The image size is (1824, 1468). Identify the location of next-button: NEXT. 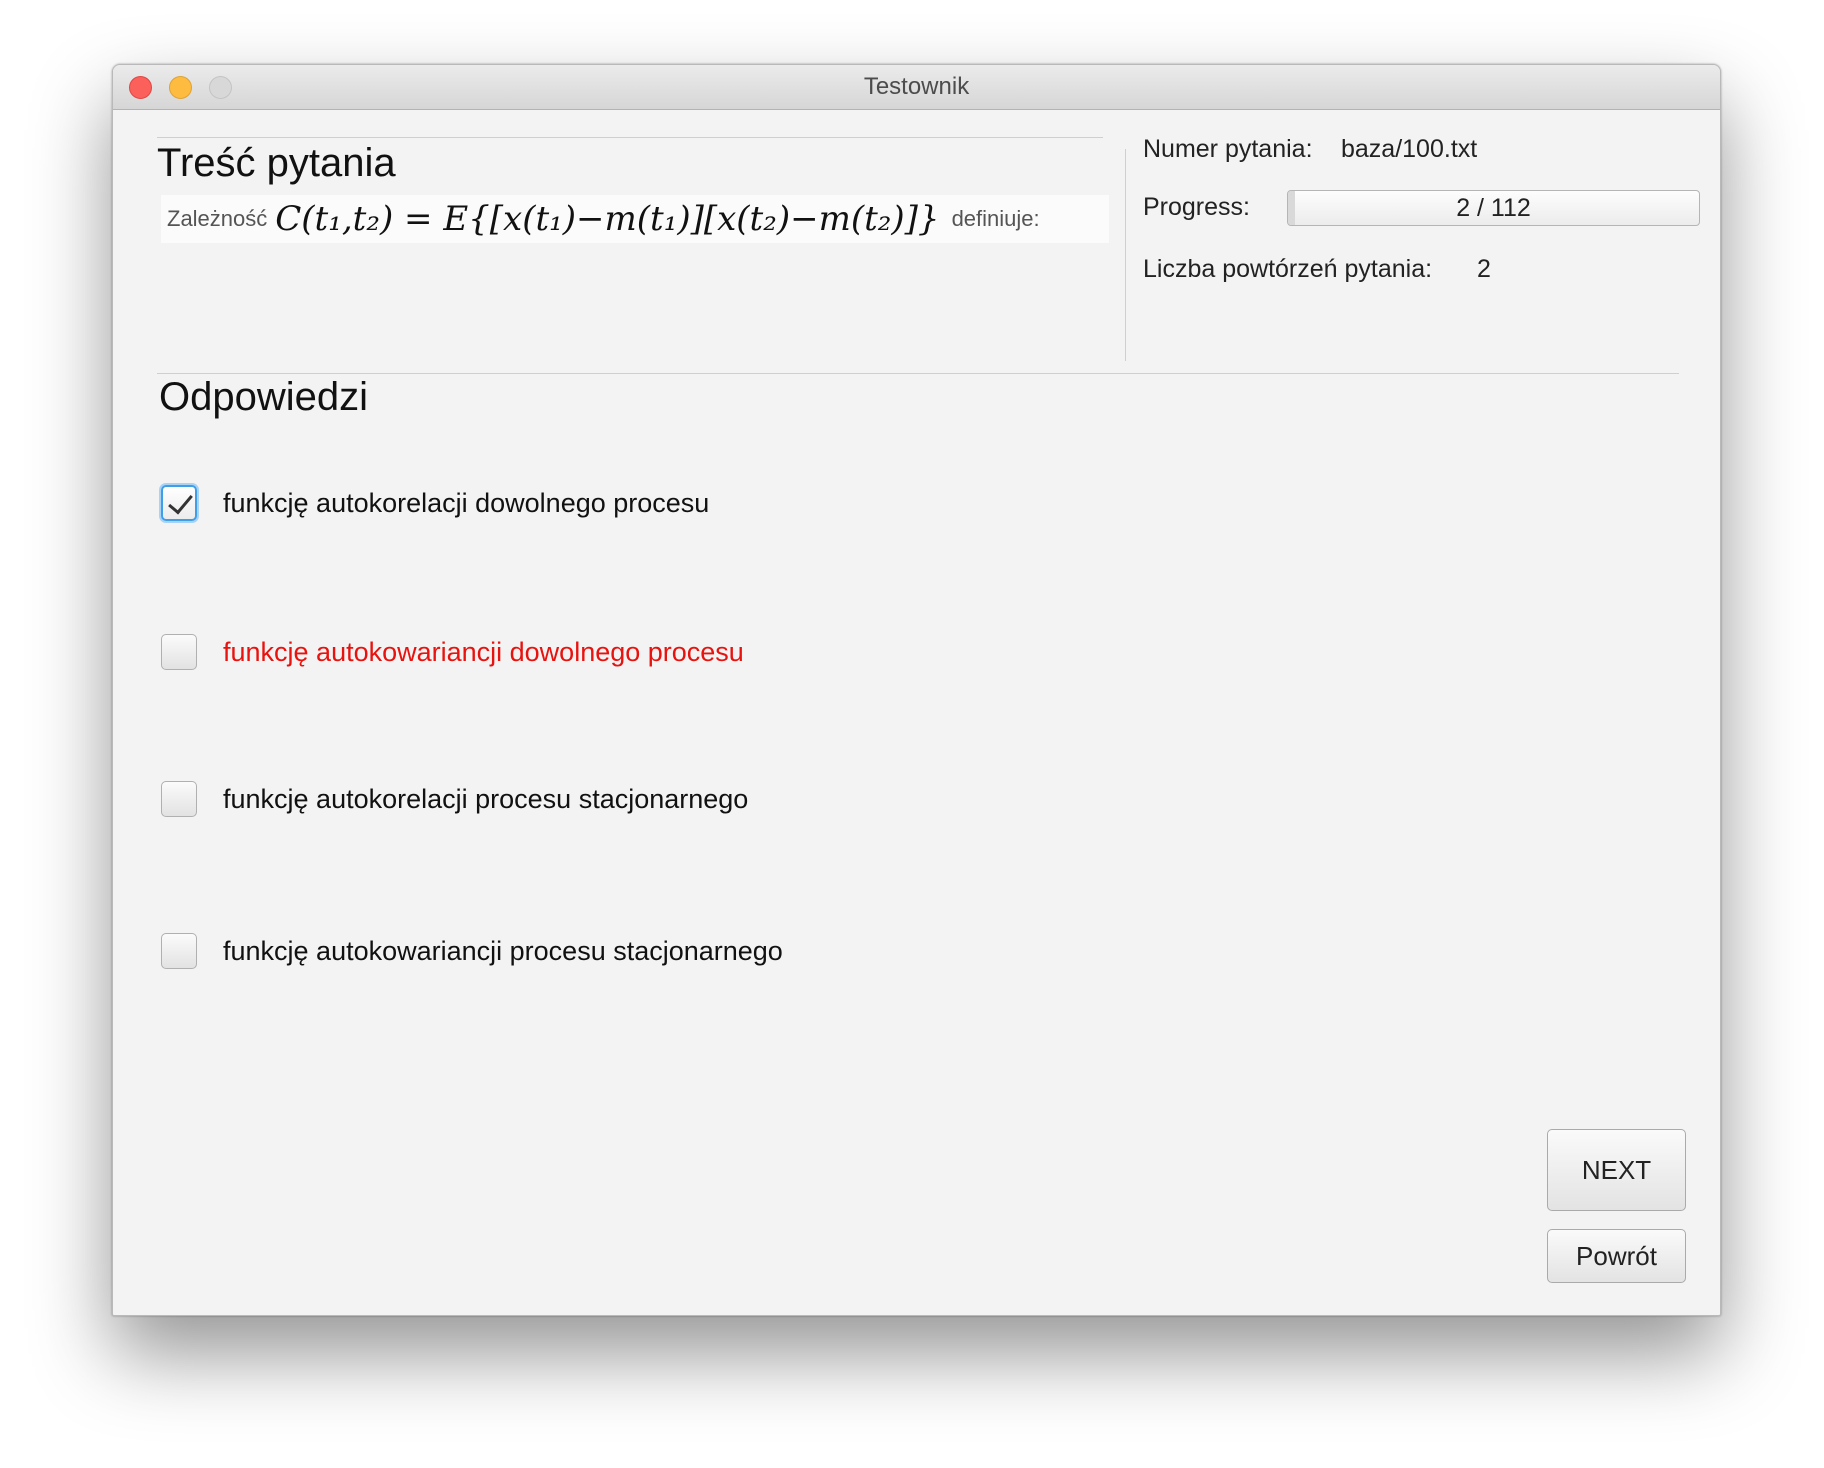
(1616, 1170).